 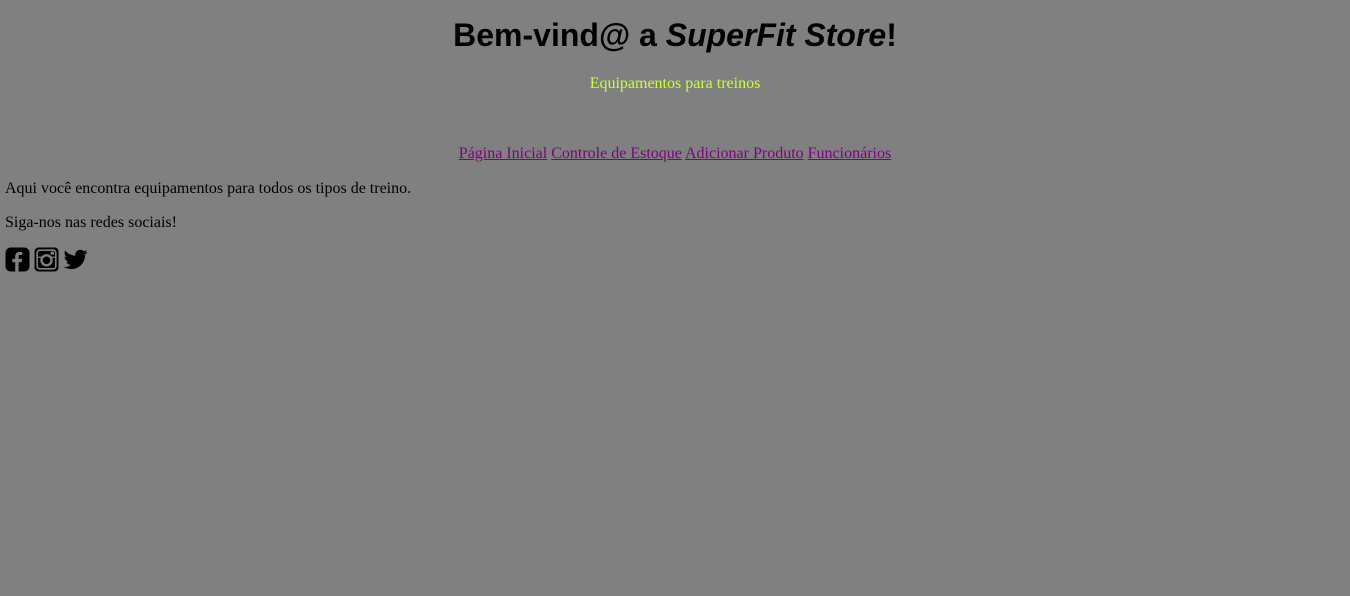 I want to click on facebook-icon, so click(x=17, y=259).